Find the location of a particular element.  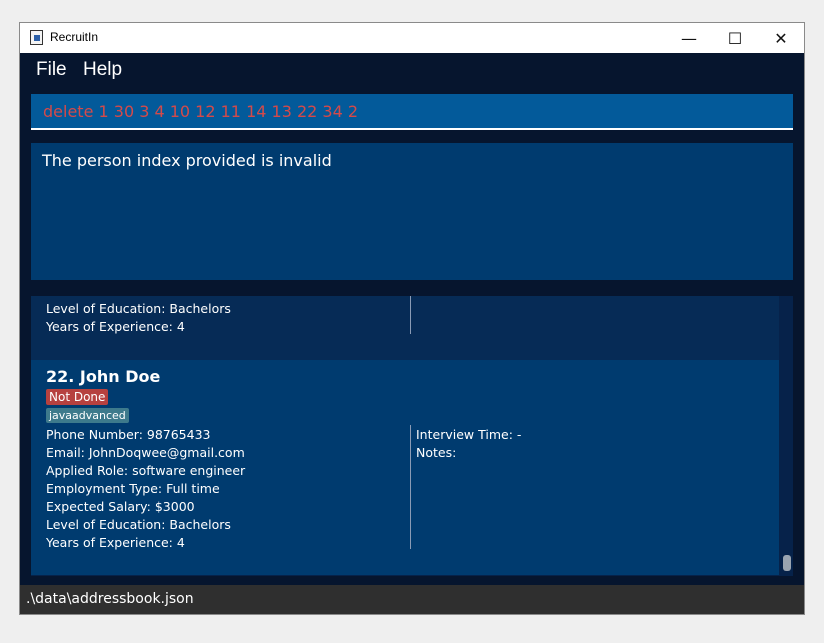

menu-file: File is located at coordinates (51, 70).